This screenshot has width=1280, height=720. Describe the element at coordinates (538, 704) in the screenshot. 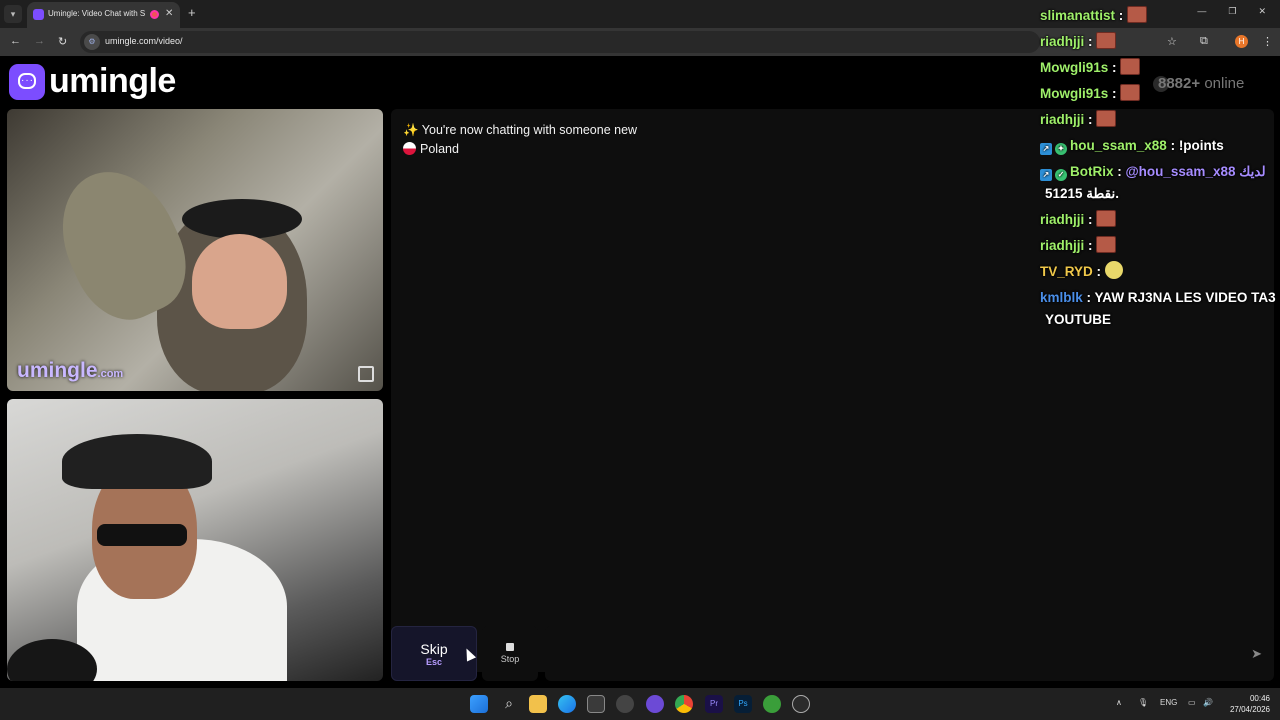

I see `file-explorer-icon` at that location.